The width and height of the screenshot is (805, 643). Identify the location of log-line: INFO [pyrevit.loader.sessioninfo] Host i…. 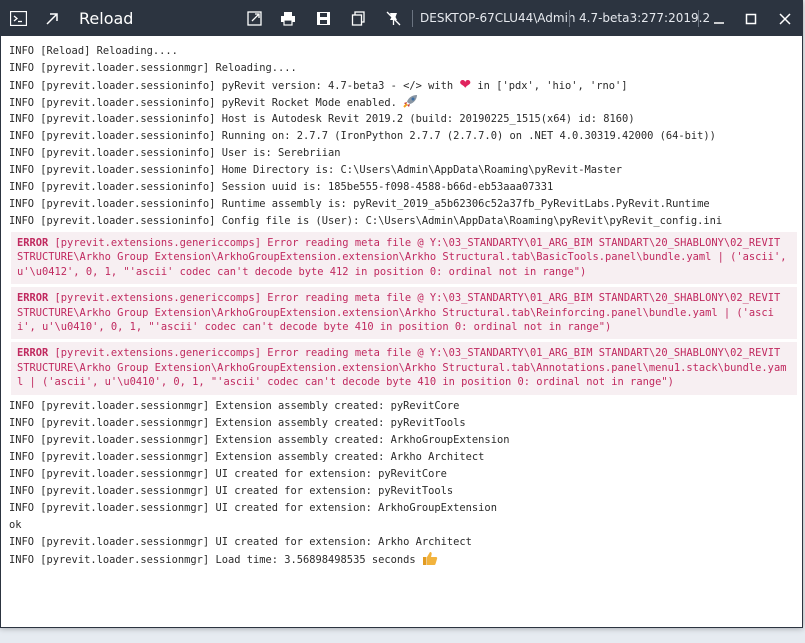
(322, 119).